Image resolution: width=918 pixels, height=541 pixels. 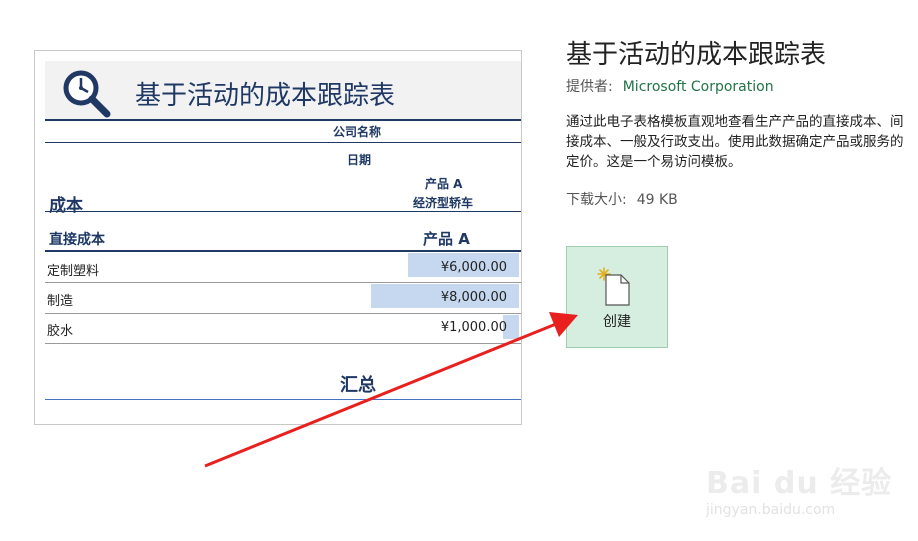 What do you see at coordinates (358, 385) in the screenshot?
I see `total-heading: 汇总` at bounding box center [358, 385].